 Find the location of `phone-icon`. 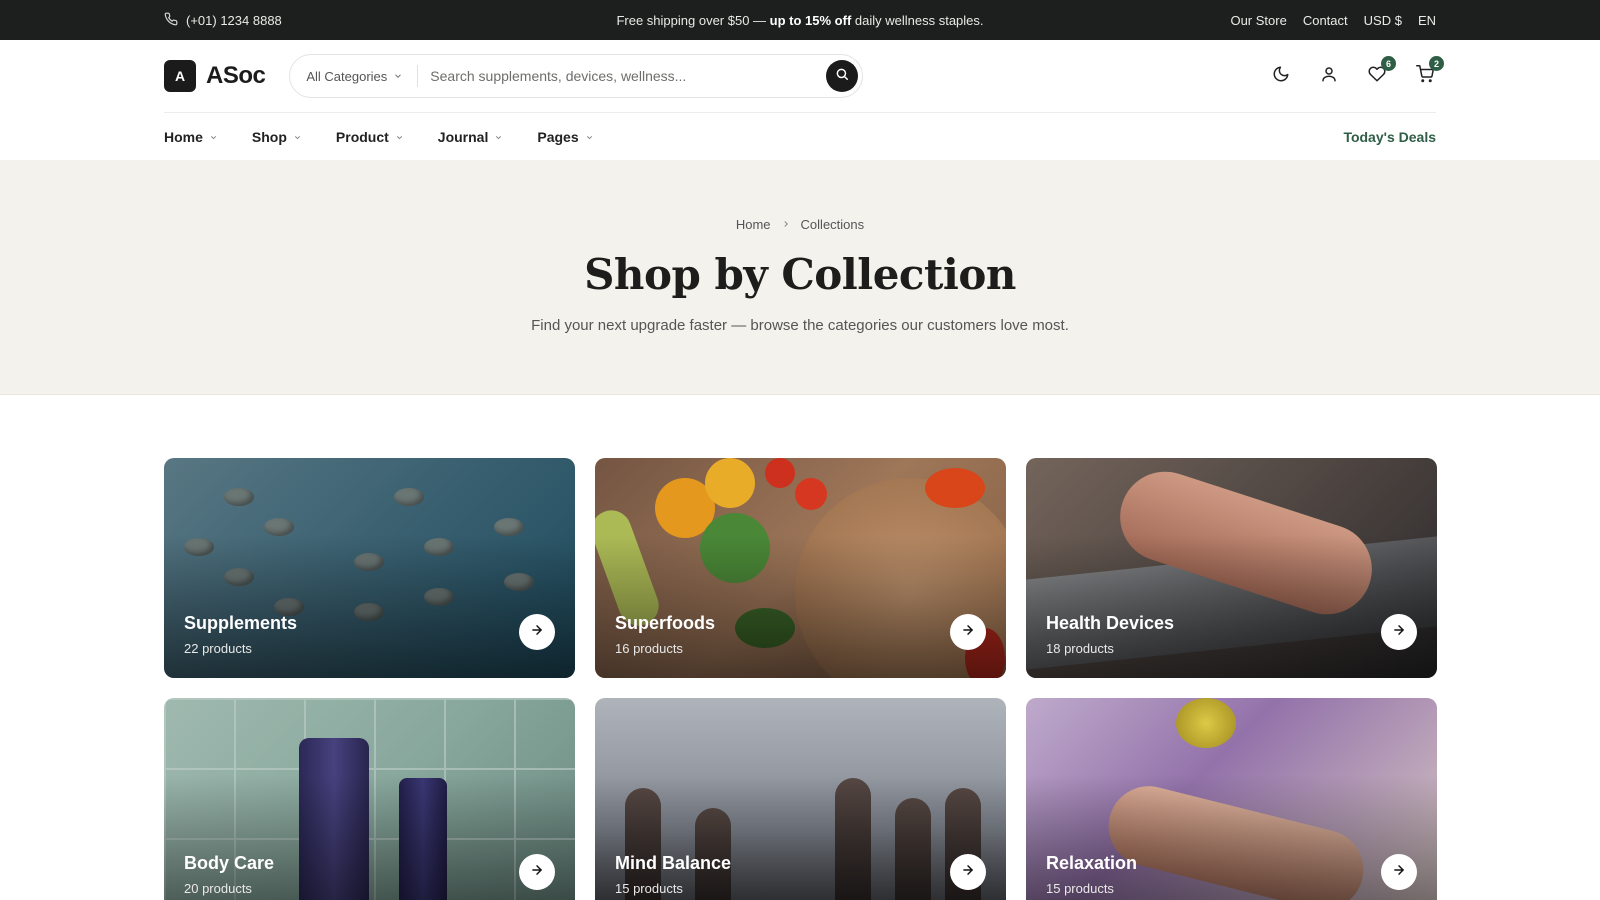

phone-icon is located at coordinates (171, 20).